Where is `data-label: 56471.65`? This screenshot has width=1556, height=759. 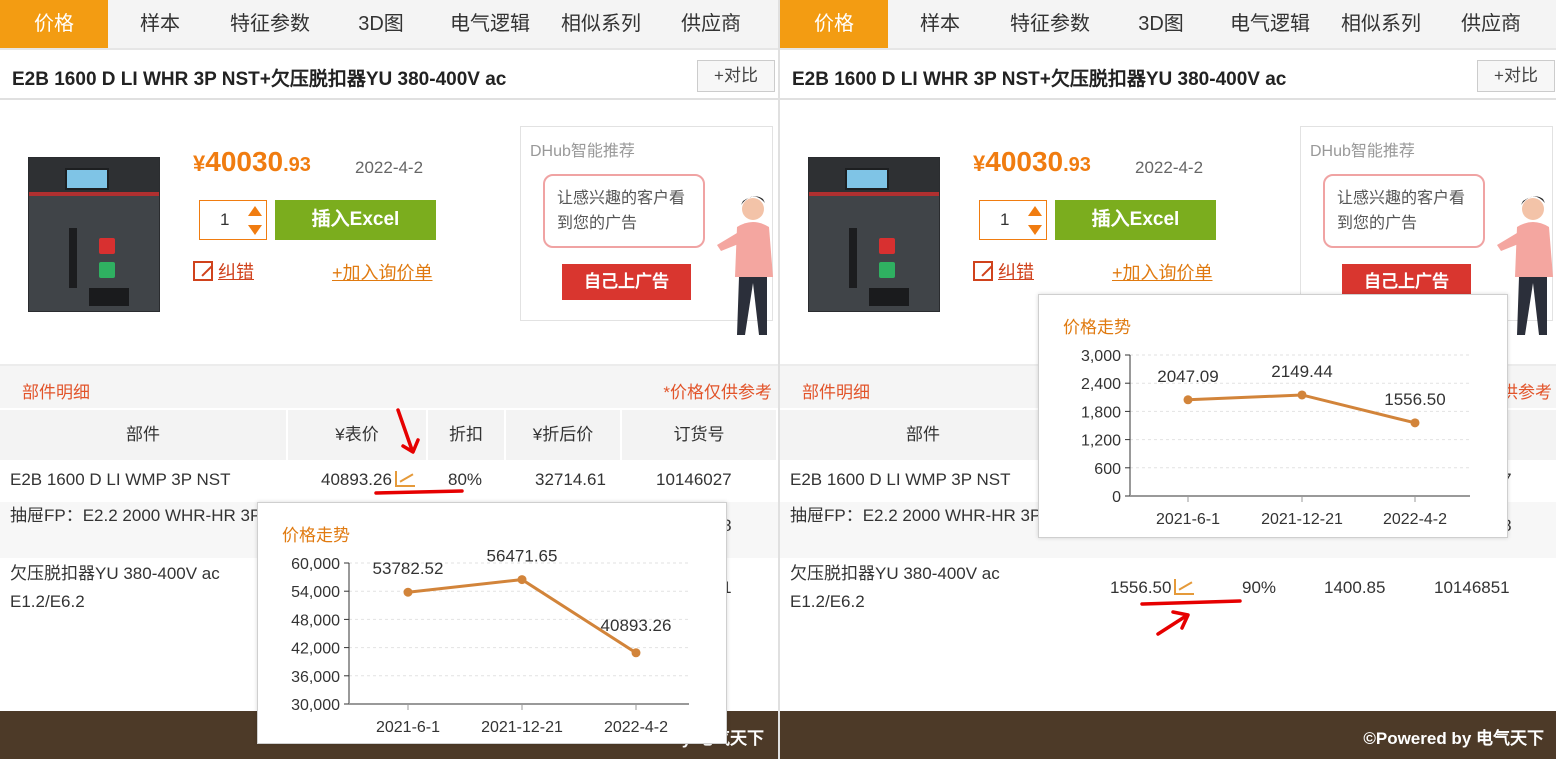
data-label: 56471.65 is located at coordinates (522, 556).